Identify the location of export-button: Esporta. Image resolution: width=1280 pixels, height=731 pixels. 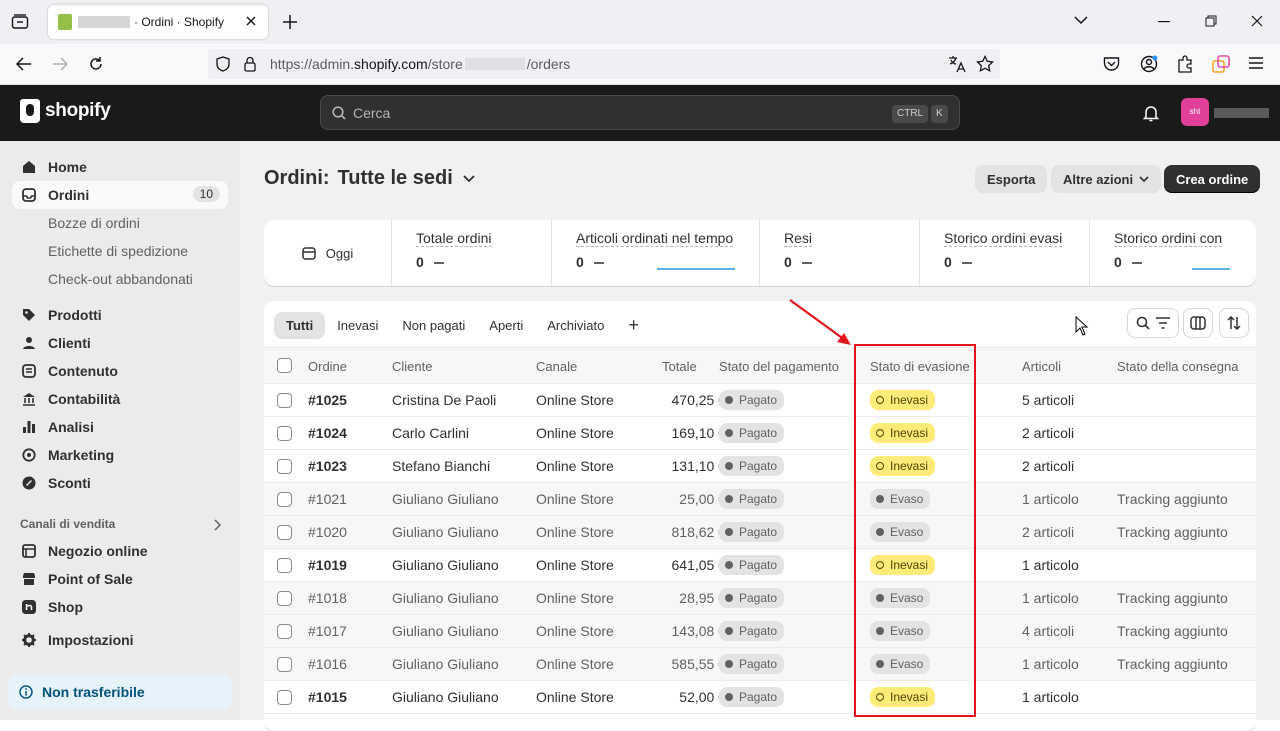
(1011, 179).